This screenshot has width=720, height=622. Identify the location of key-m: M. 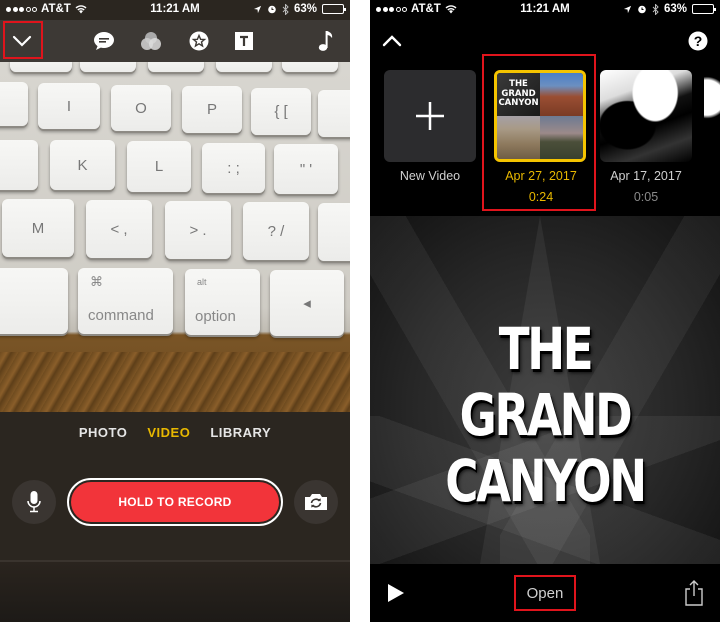
(38, 228).